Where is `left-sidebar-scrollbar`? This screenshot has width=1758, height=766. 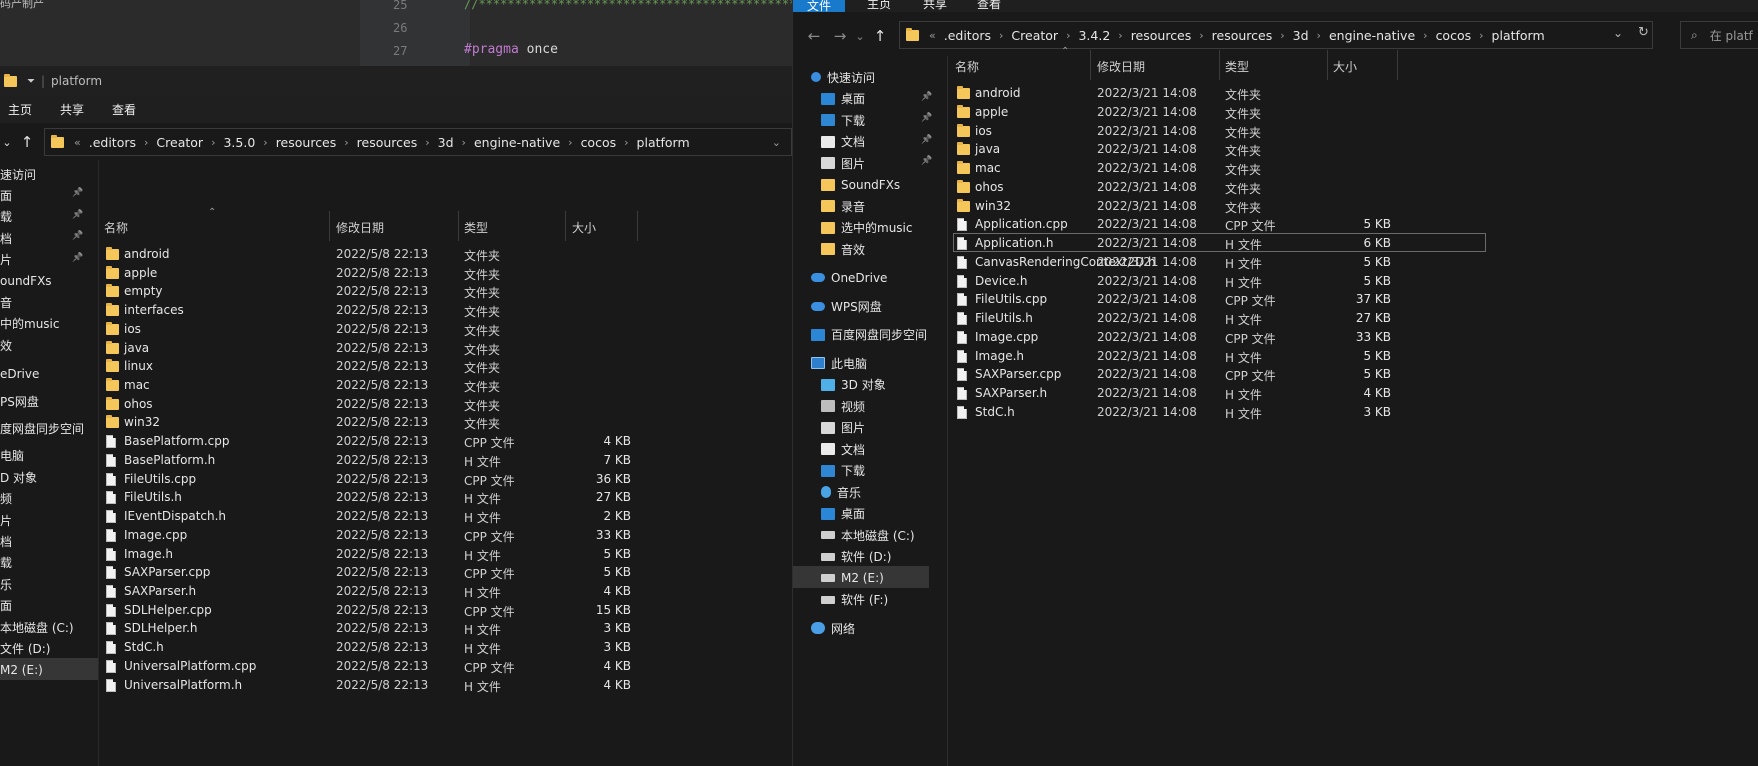 left-sidebar-scrollbar is located at coordinates (98, 463).